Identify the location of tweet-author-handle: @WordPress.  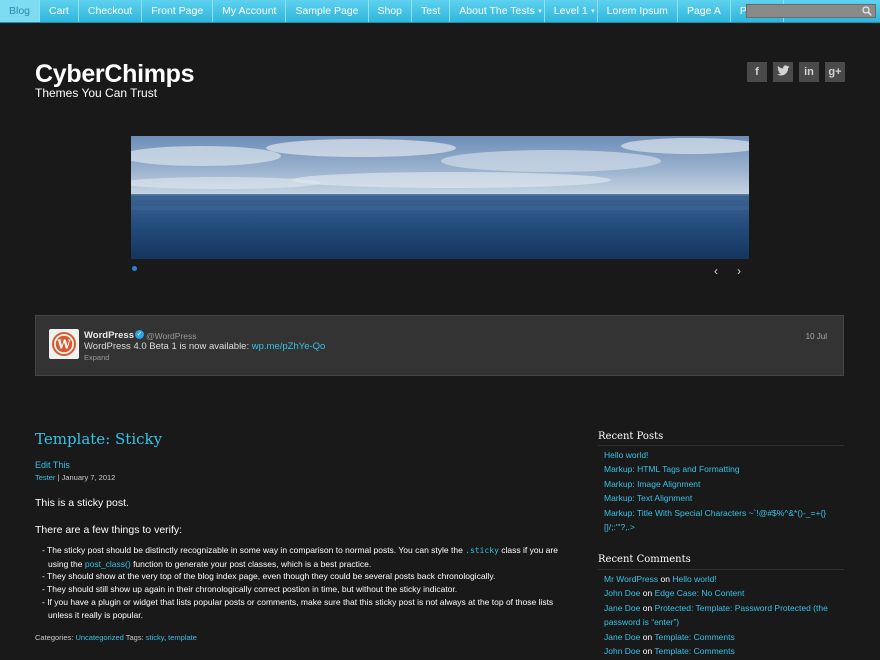
(171, 336).